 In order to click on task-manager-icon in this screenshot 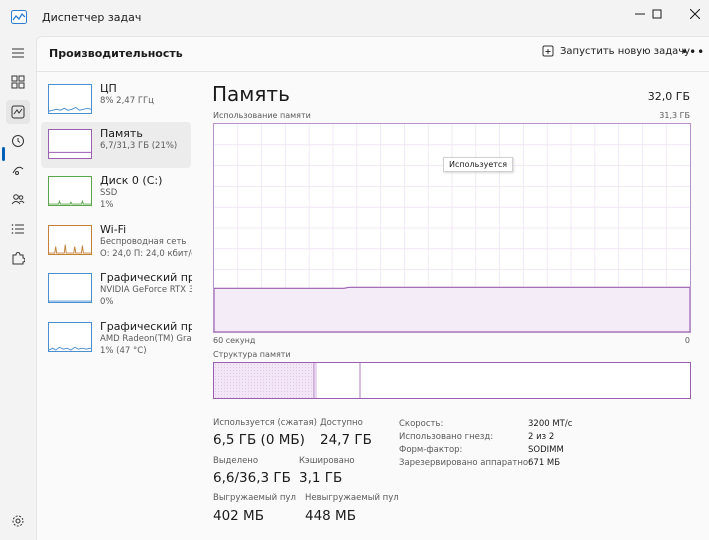, I will do `click(19, 17)`.